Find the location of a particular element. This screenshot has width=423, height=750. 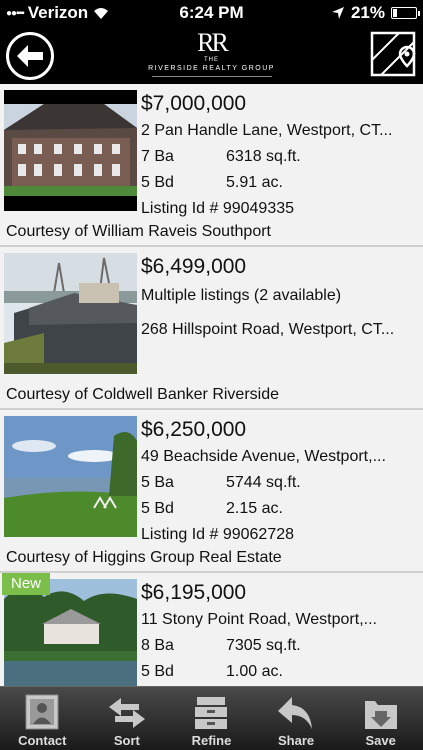

listing-price: $6,195,000 is located at coordinates (194, 592).